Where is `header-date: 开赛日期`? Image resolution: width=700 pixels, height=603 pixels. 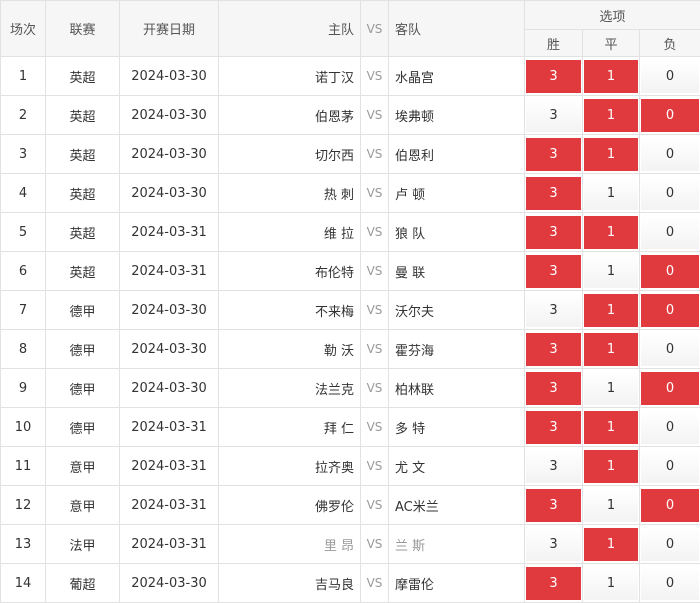 header-date: 开赛日期 is located at coordinates (169, 29).